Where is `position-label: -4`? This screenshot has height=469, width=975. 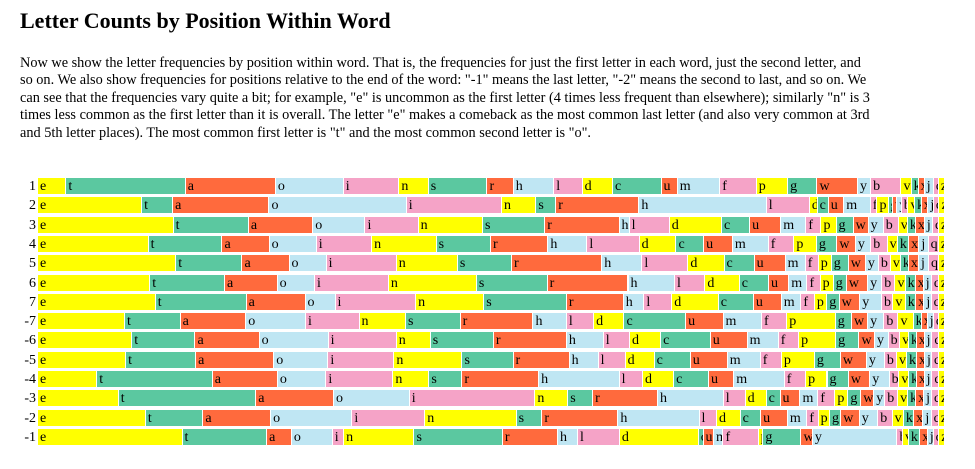
position-label: -4 is located at coordinates (30, 379).